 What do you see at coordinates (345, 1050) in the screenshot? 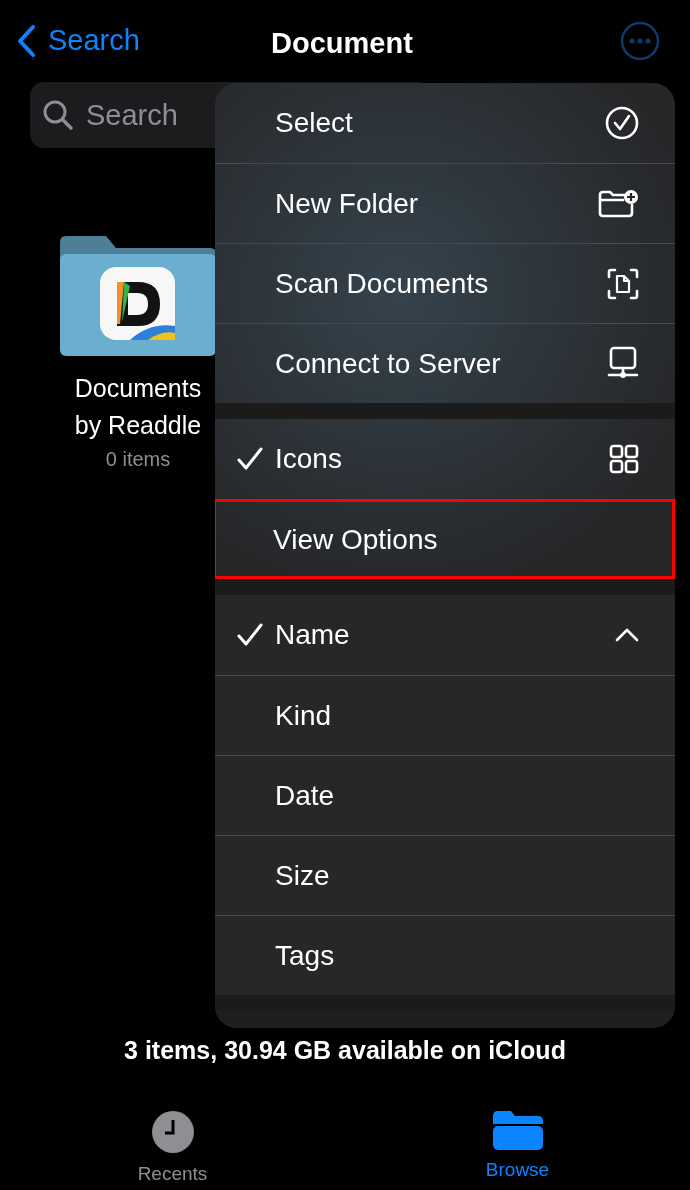
I see `storage-status: 3 items, 30.94 GB available on iCloud` at bounding box center [345, 1050].